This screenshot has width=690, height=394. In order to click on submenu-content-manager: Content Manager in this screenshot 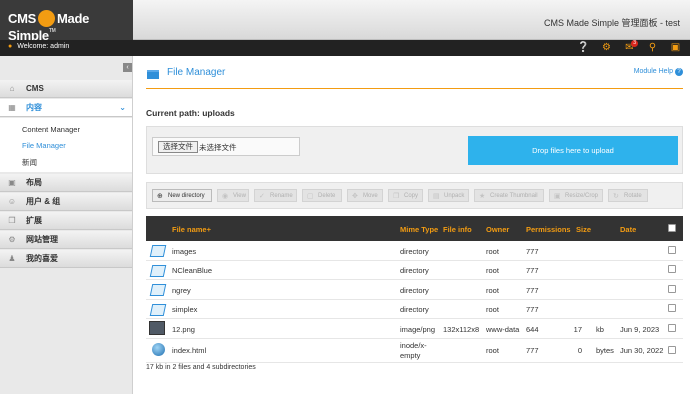, I will do `click(51, 129)`.